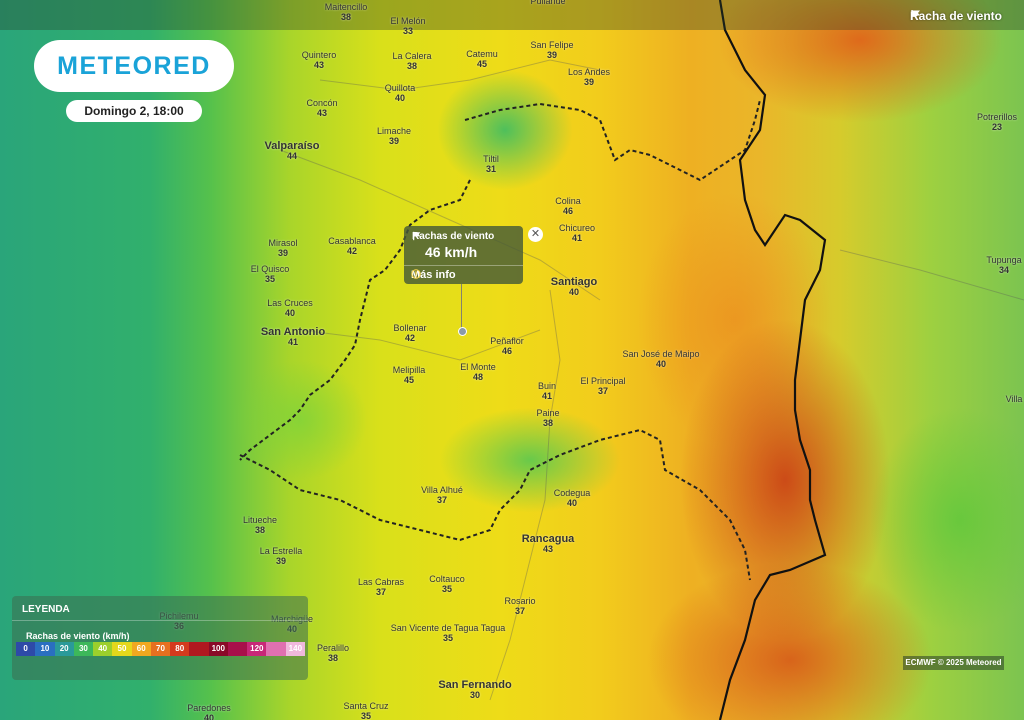  I want to click on place-label: San Felipe 39, so click(551, 50).